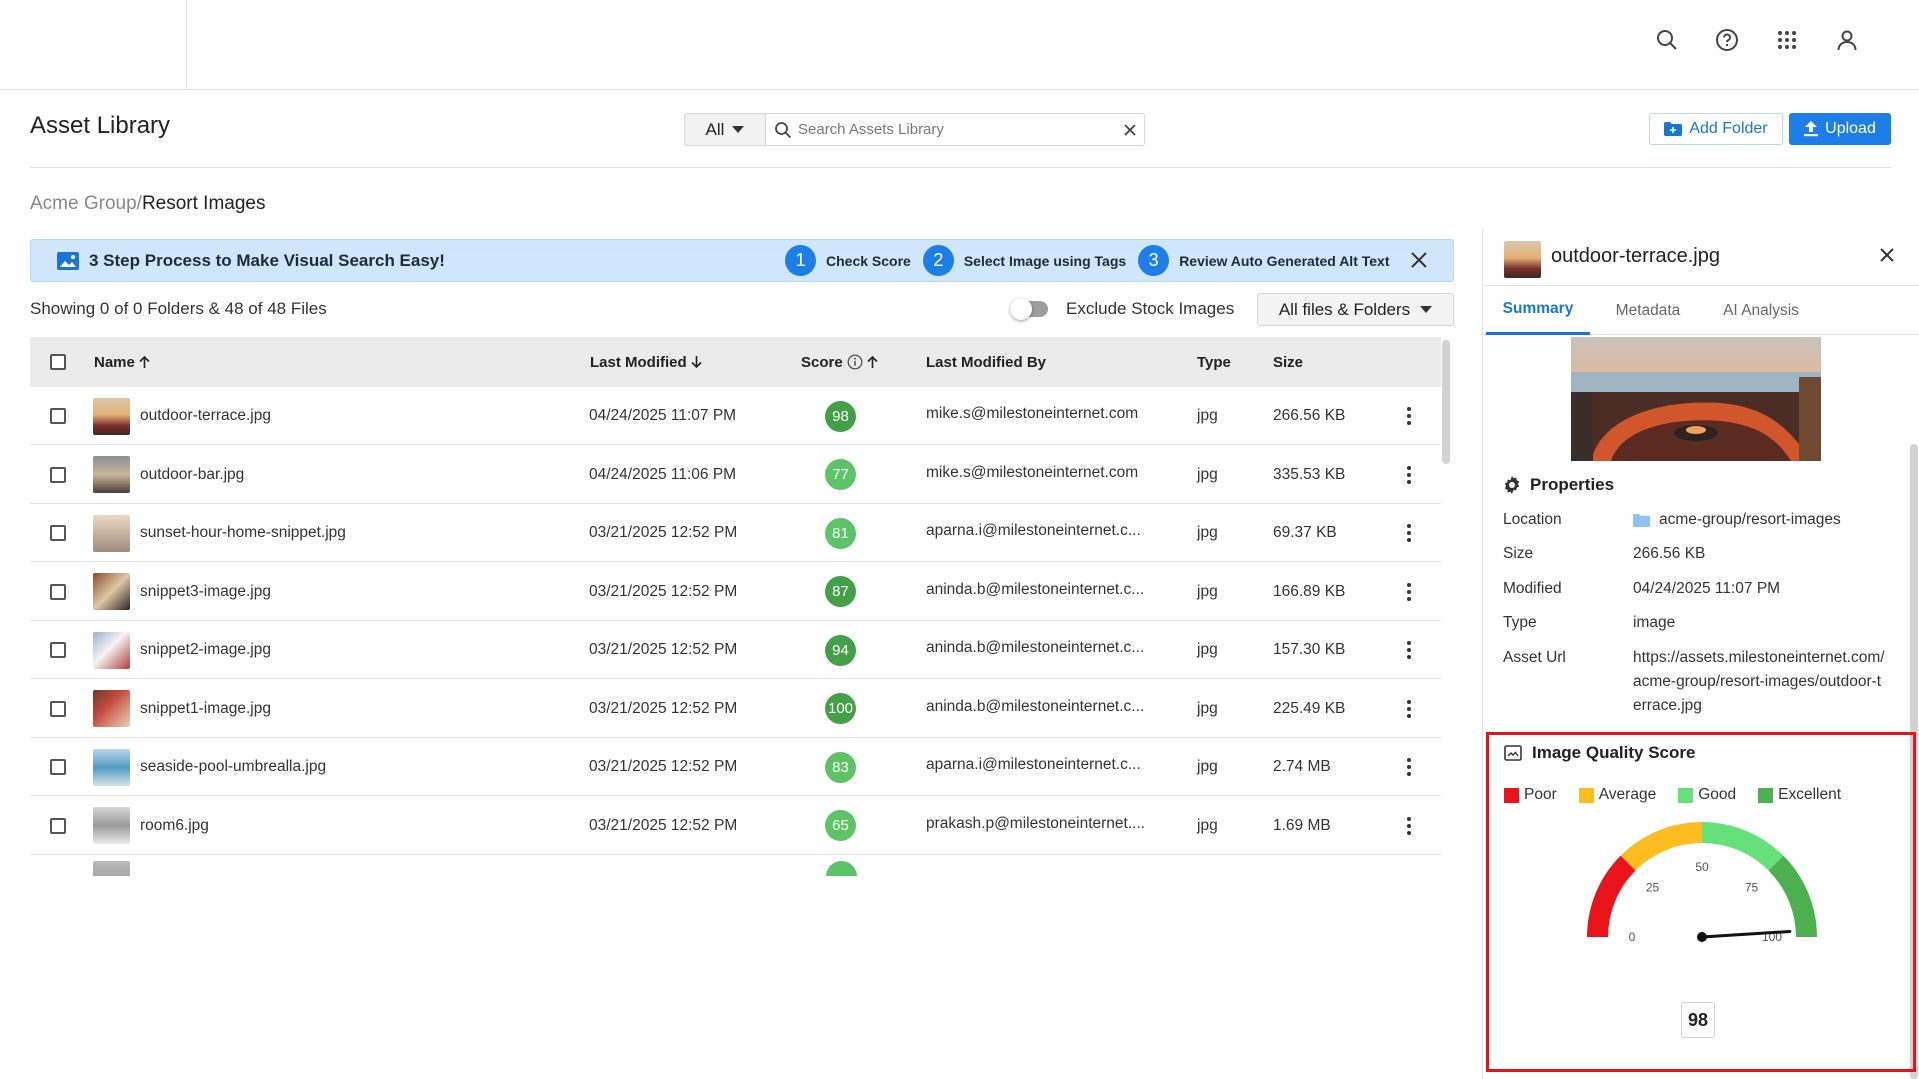 This screenshot has height=1079, width=1919. I want to click on gauge-tick-label: 75, so click(1752, 888).